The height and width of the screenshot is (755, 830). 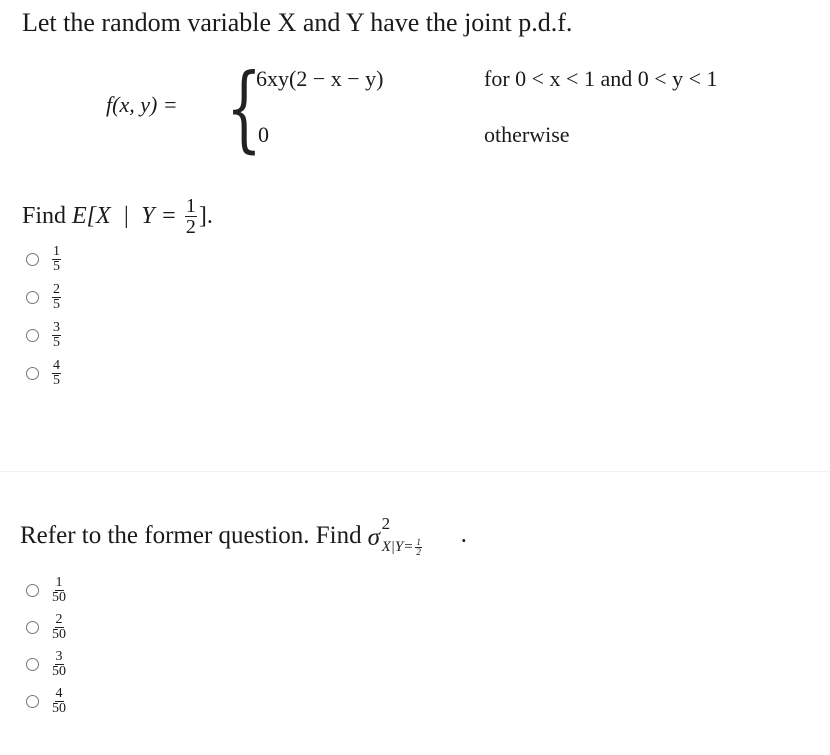 I want to click on option-fraction: 3 5, so click(x=56, y=334).